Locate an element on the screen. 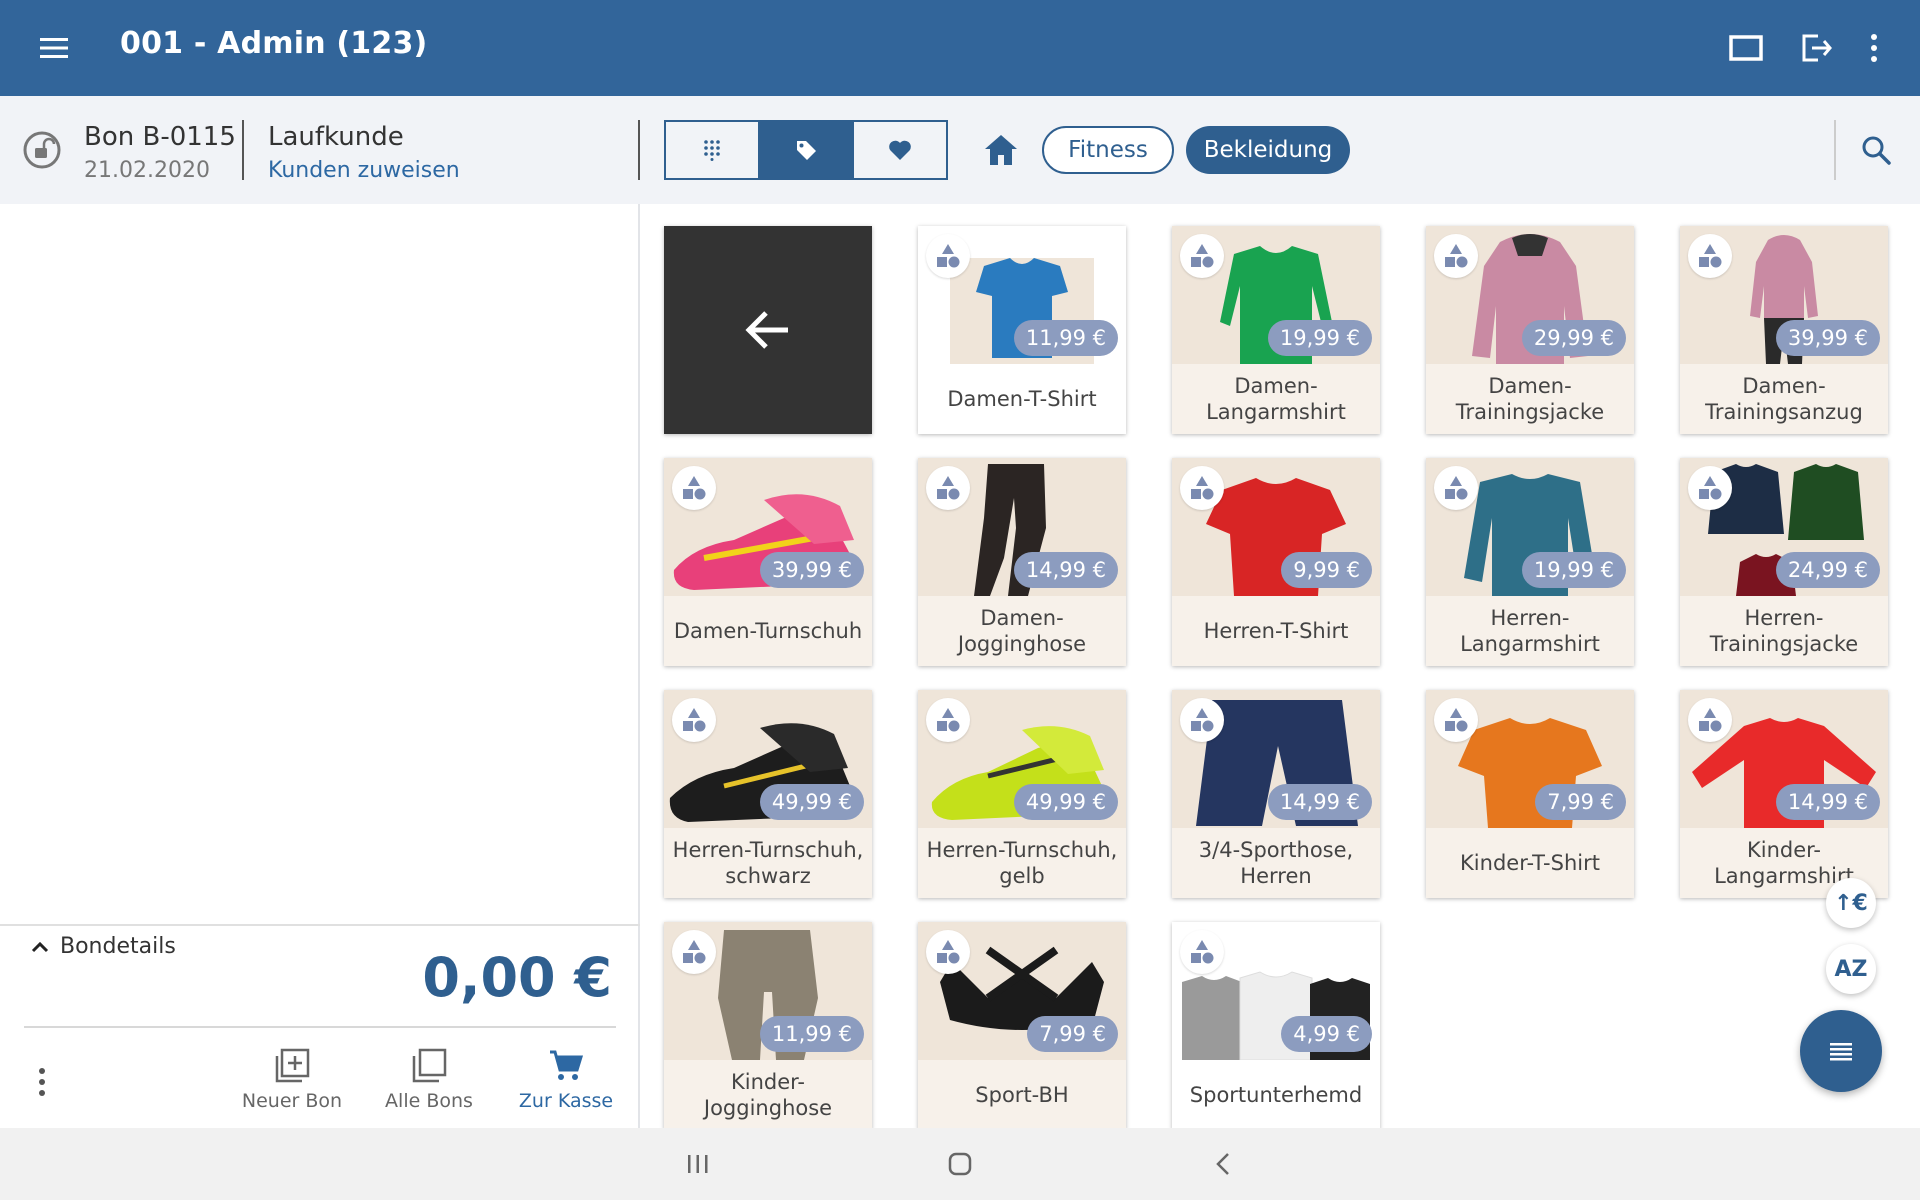  tab-favorites is located at coordinates (899, 150).